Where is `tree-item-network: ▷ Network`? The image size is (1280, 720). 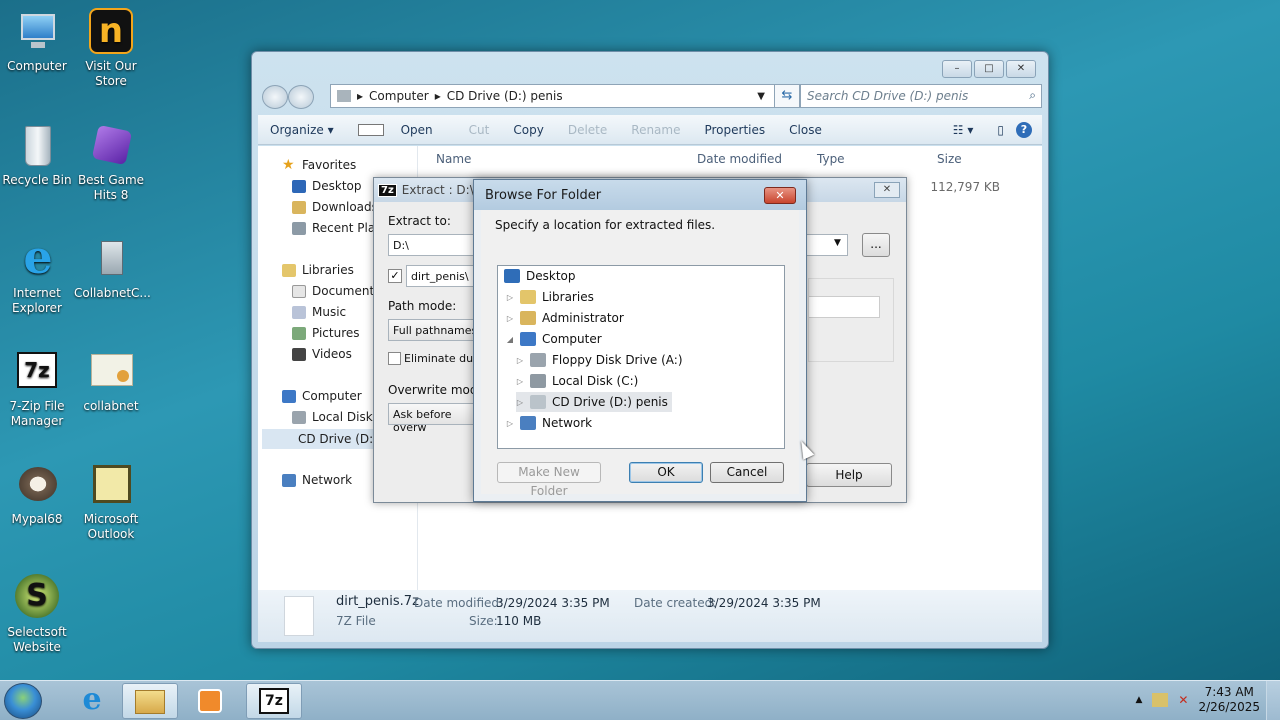 tree-item-network: ▷ Network is located at coordinates (549, 423).